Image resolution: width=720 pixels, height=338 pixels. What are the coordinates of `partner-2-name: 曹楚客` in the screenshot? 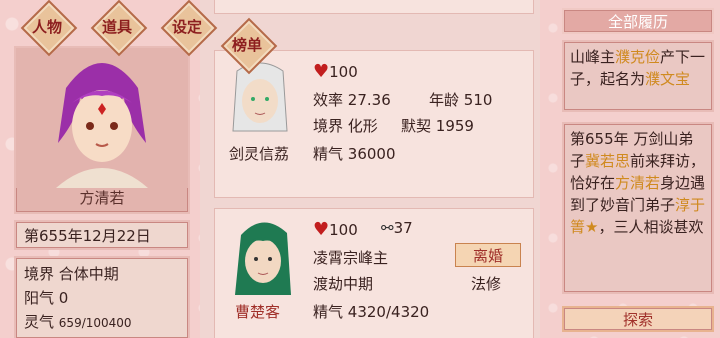 It's located at (258, 312).